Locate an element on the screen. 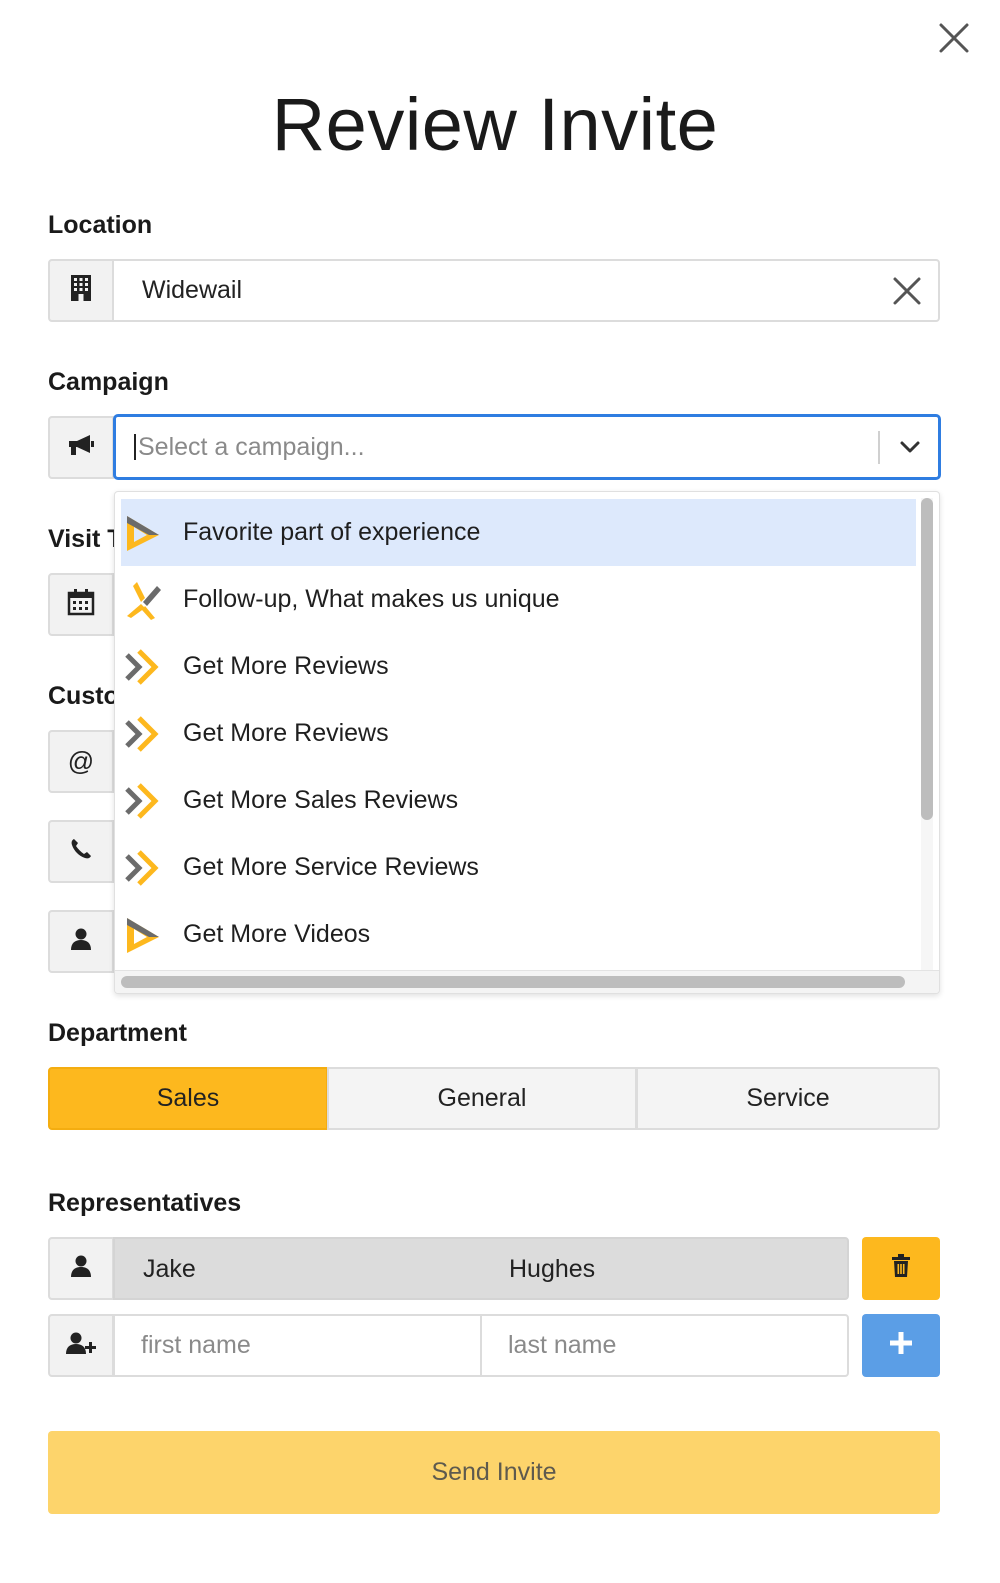 This screenshot has height=1583, width=1000. location-label: Location is located at coordinates (100, 225).